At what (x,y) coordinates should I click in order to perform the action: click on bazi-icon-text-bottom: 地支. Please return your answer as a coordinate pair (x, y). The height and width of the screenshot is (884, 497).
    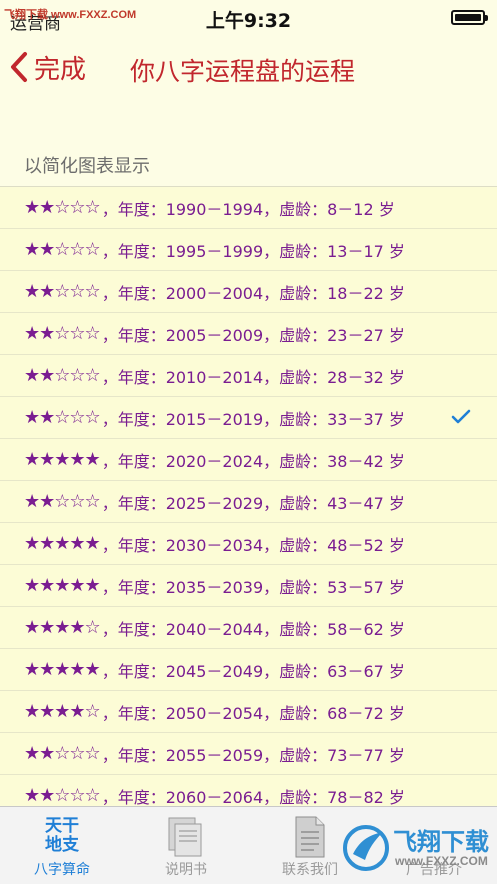
    Looking at the image, I should click on (62, 845).